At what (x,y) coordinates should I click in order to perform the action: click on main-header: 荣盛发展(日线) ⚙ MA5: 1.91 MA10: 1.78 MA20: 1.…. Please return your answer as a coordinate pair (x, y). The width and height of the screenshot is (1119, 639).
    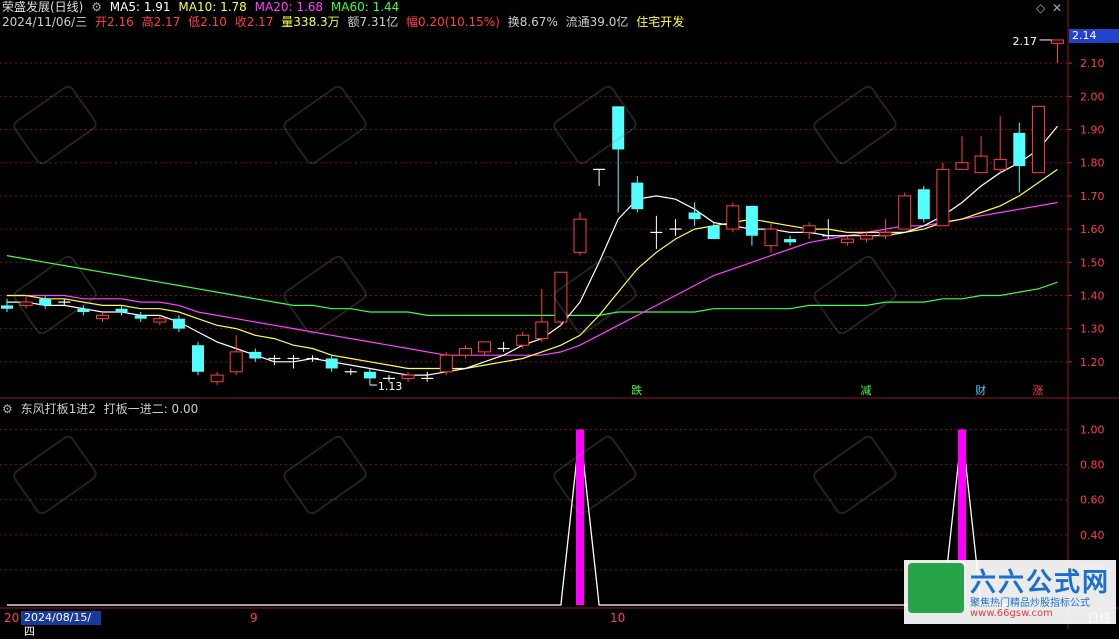
    Looking at the image, I should click on (202, 7).